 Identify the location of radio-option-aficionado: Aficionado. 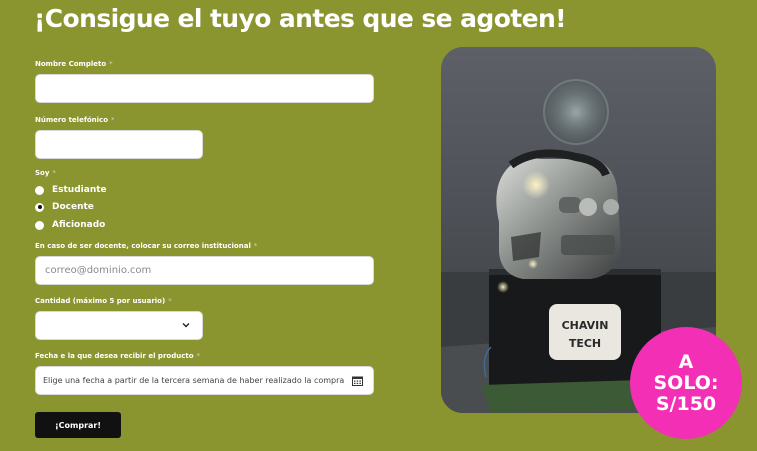
(70, 225).